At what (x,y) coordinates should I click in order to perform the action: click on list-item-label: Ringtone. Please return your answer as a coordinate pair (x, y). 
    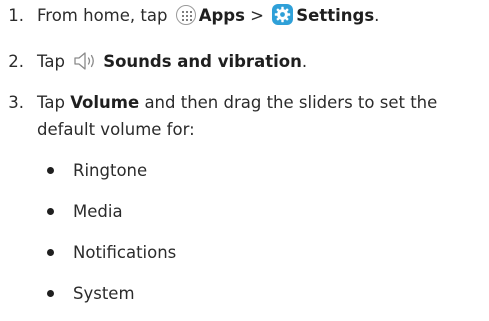
    Looking at the image, I should click on (110, 170).